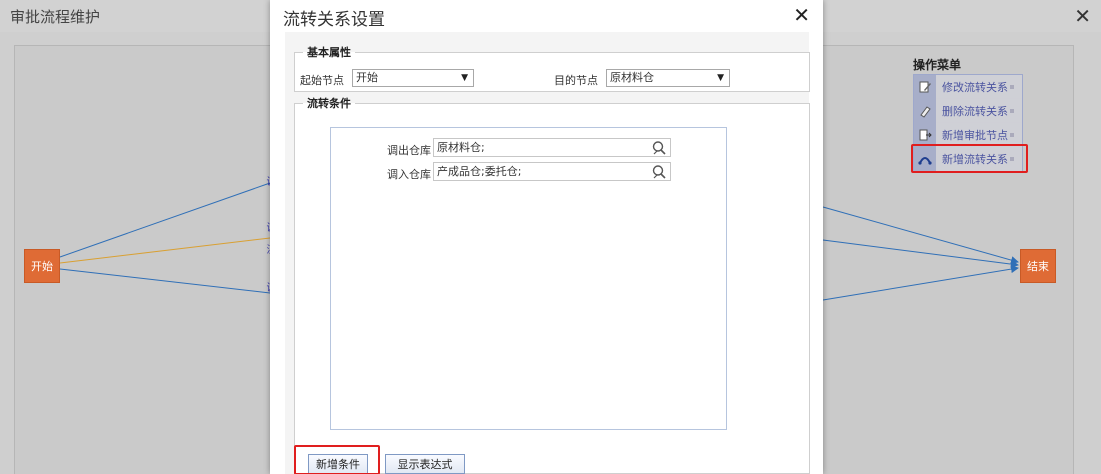  I want to click on dialog-title: 流转关系设置, so click(334, 20).